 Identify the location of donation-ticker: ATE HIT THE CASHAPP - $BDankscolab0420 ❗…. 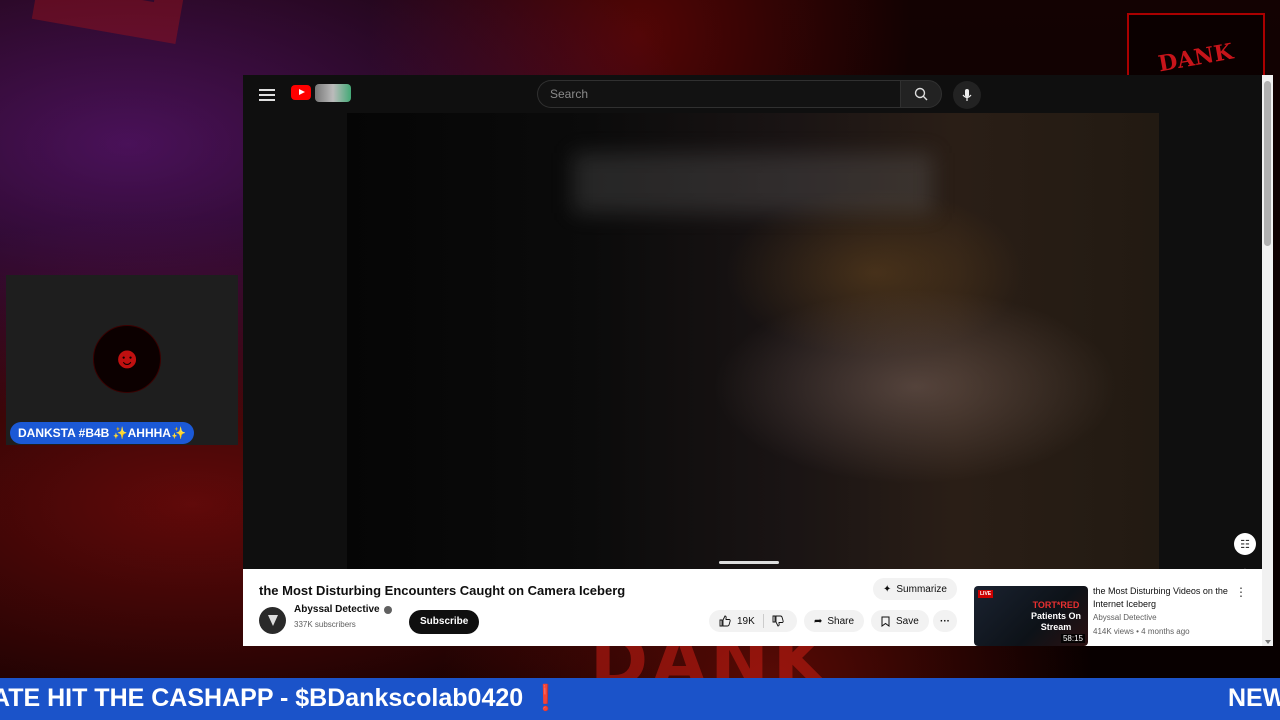
(640, 699).